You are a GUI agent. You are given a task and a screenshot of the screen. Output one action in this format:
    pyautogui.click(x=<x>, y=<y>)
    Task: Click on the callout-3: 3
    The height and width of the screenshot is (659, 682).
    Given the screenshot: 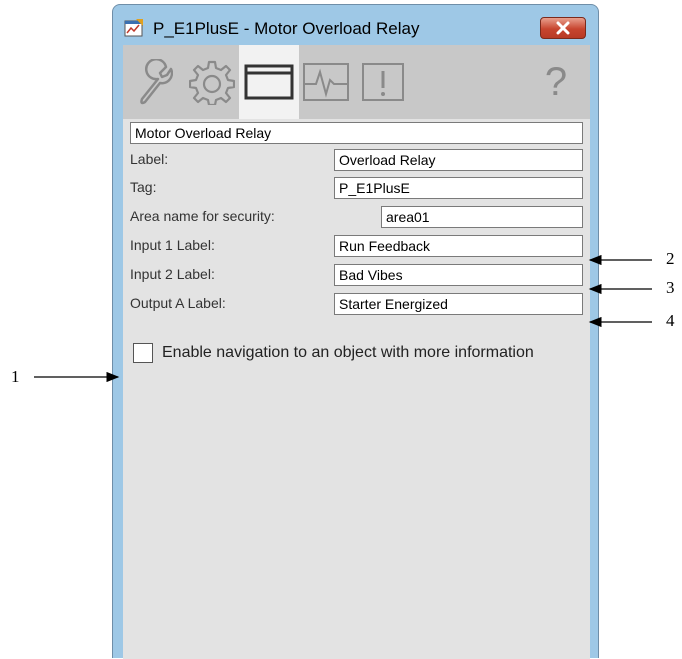 What is the action you would take?
    pyautogui.click(x=670, y=287)
    